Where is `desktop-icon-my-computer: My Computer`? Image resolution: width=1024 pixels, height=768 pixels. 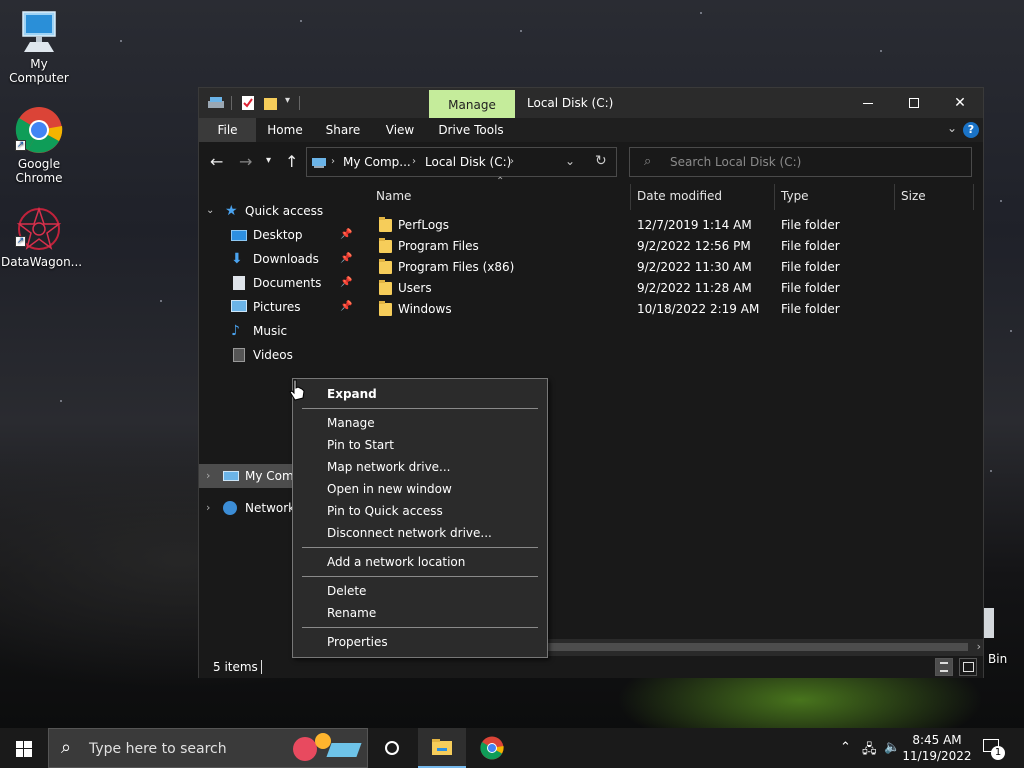
desktop-icon-my-computer: My Computer is located at coordinates (39, 47).